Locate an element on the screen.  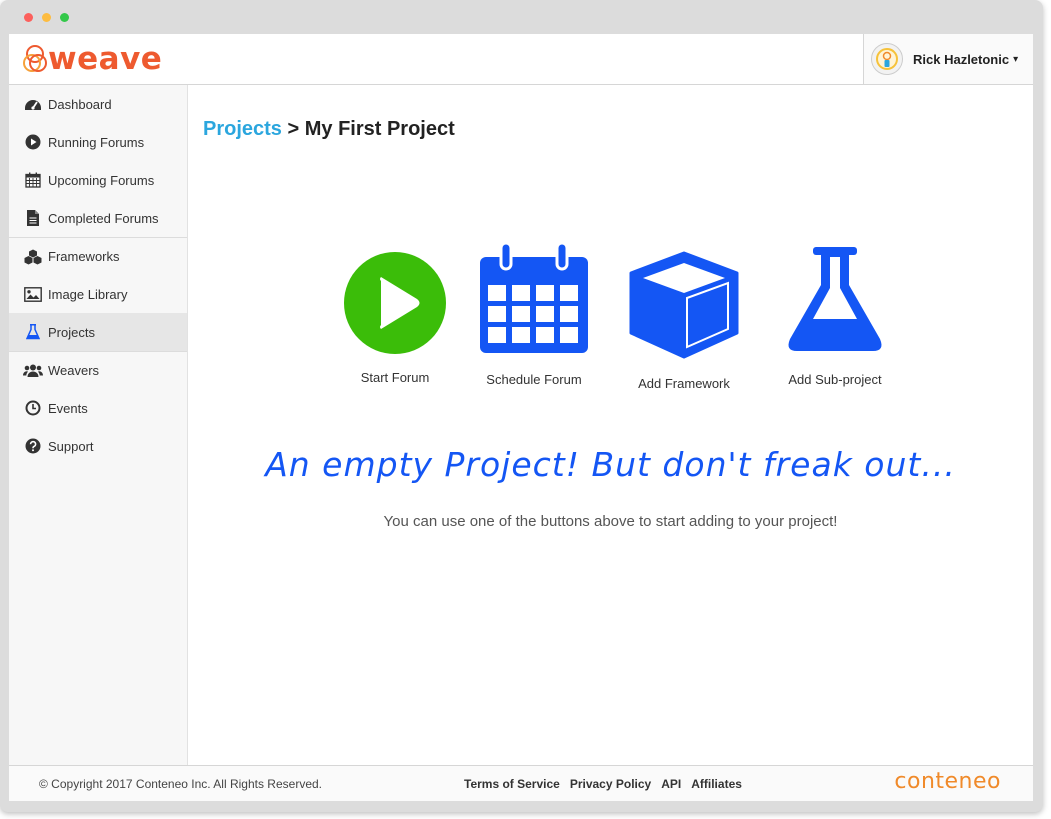
sidebar-item-support: Support is located at coordinates (98, 446).